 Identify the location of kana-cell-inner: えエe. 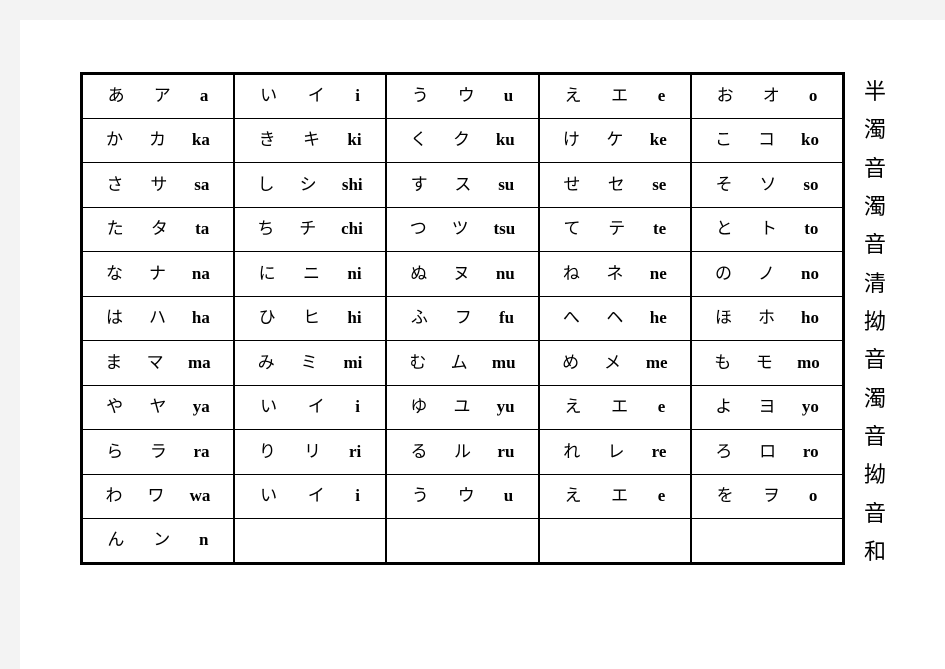
(615, 496).